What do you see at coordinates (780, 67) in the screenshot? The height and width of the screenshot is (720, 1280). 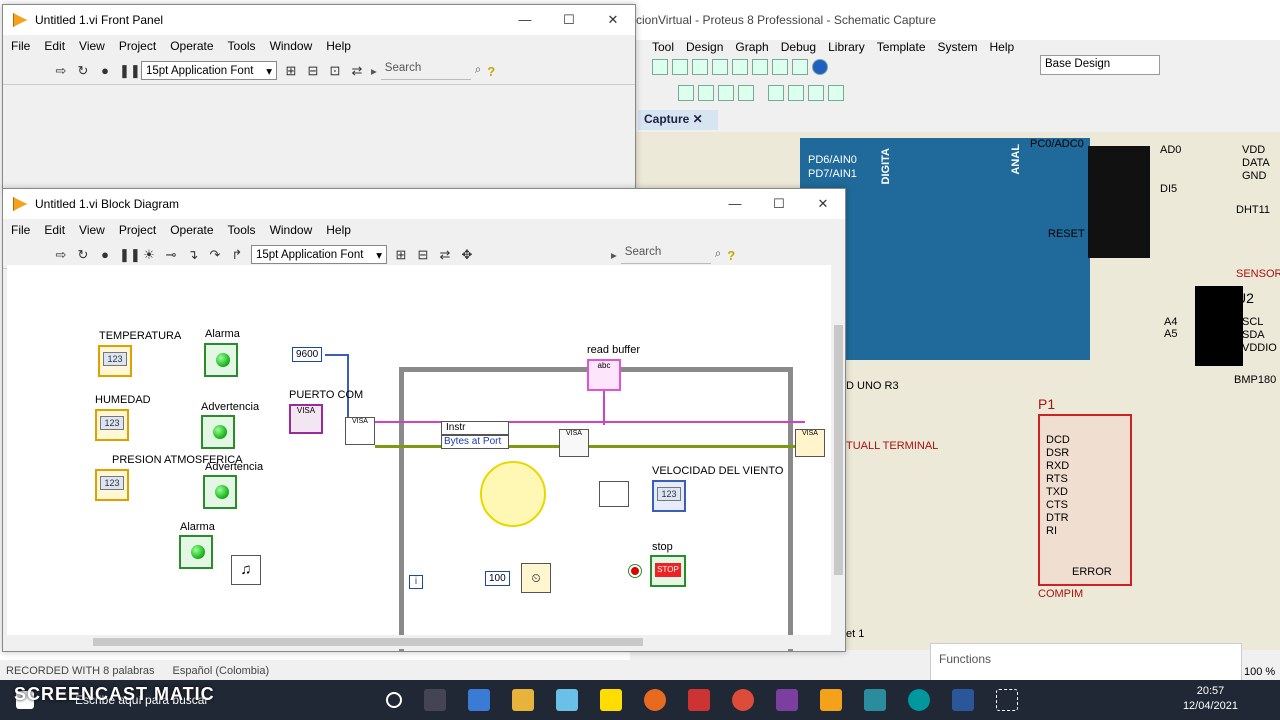 I see `notes-icon` at bounding box center [780, 67].